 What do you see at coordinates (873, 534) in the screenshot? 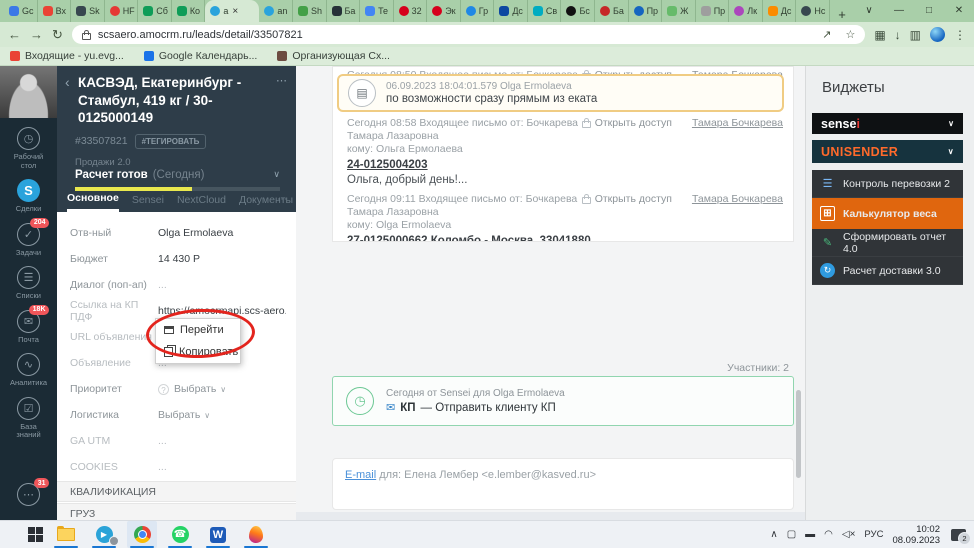
I see `language-indicator: РУС` at bounding box center [873, 534].